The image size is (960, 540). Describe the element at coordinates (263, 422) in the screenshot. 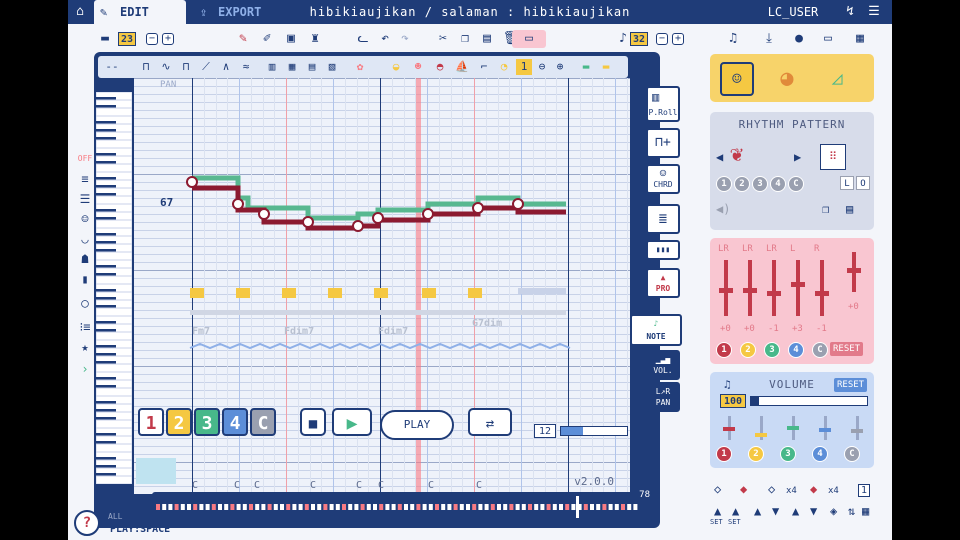

I see `track-c-button: C` at that location.